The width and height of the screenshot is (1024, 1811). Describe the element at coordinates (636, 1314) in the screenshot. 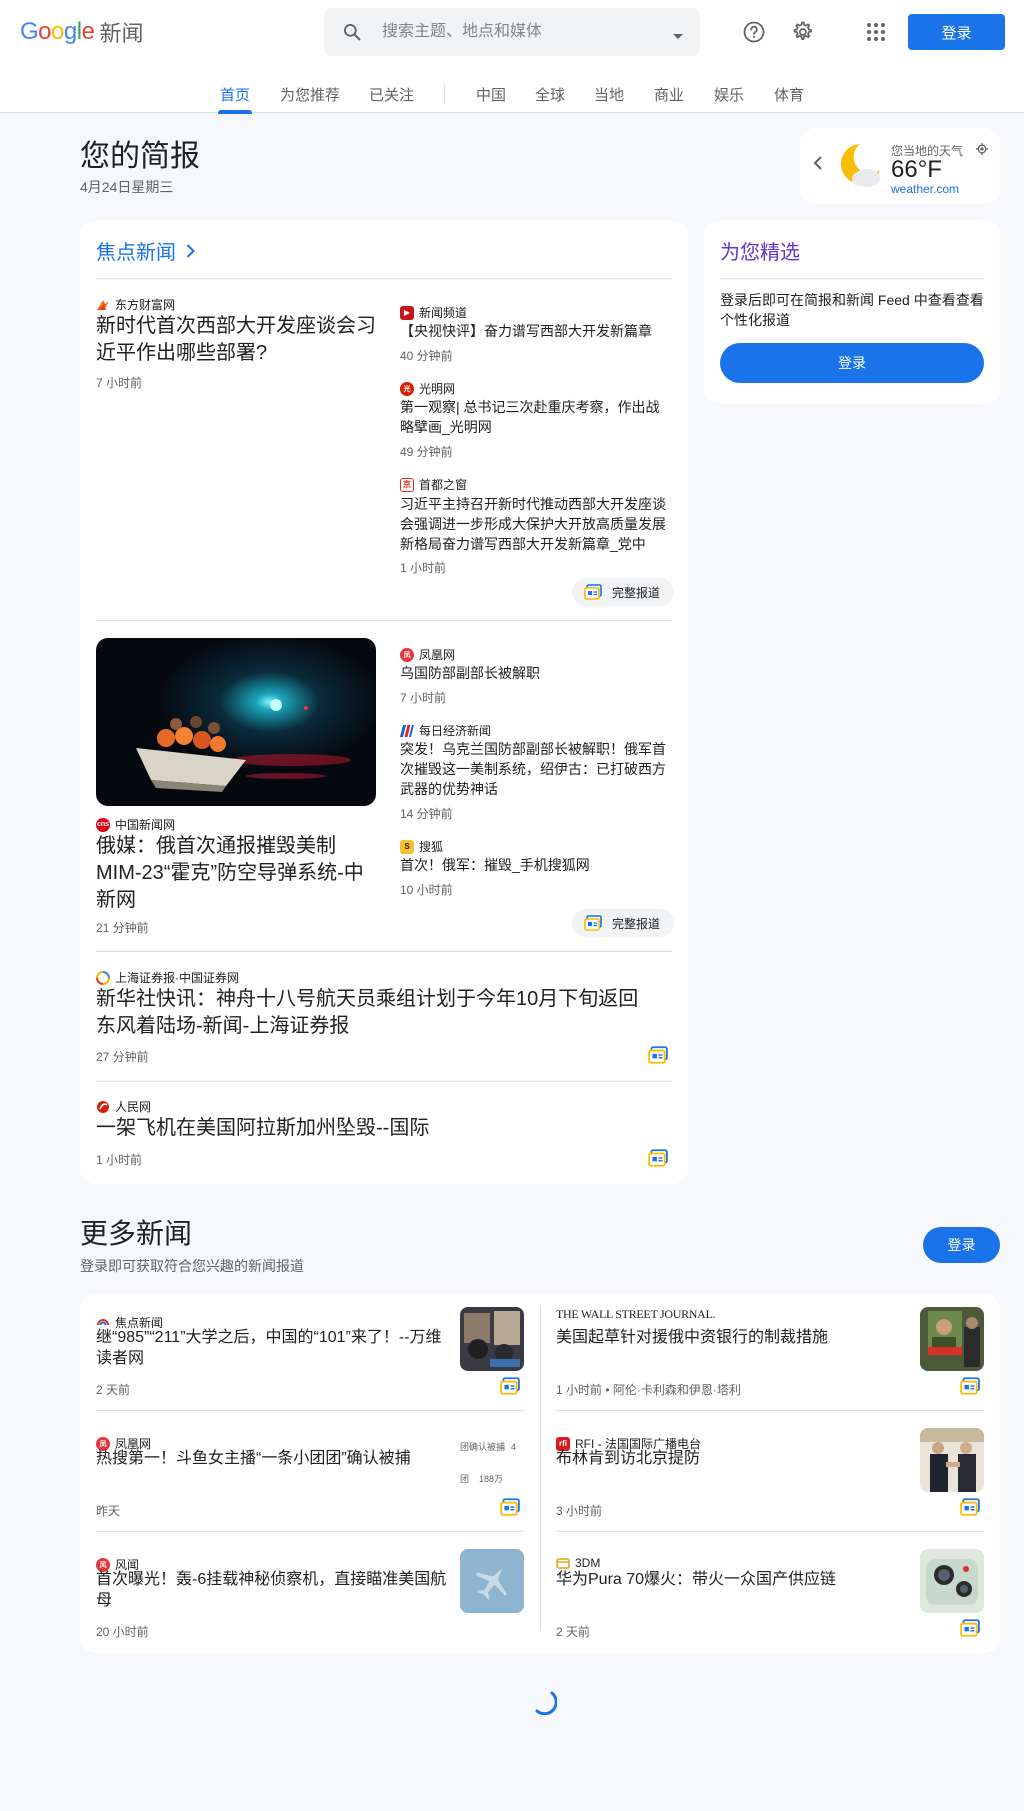

I see `source-label: THE WALL STREET JOURNAL.` at that location.